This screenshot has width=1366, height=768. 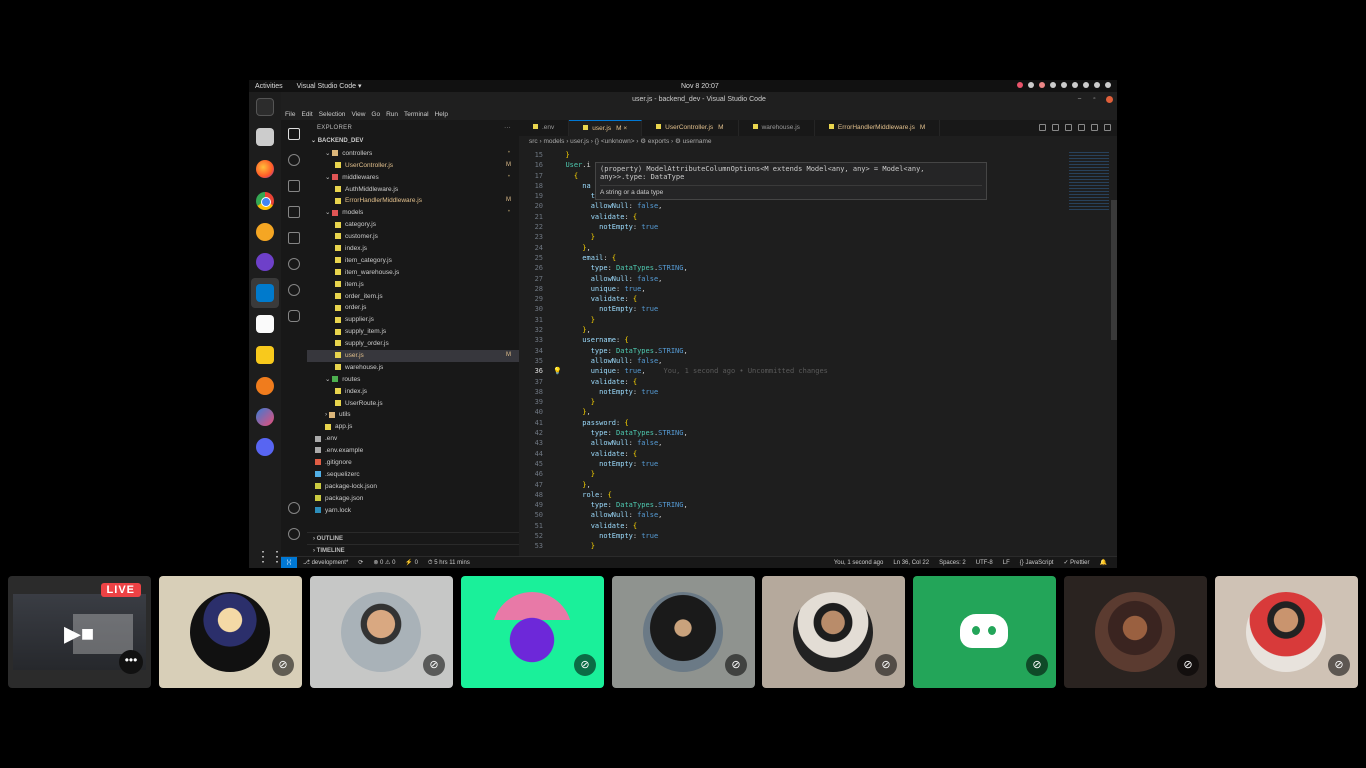 What do you see at coordinates (818, 279) in the screenshot?
I see `code-line: 27 allowNull: false,` at bounding box center [818, 279].